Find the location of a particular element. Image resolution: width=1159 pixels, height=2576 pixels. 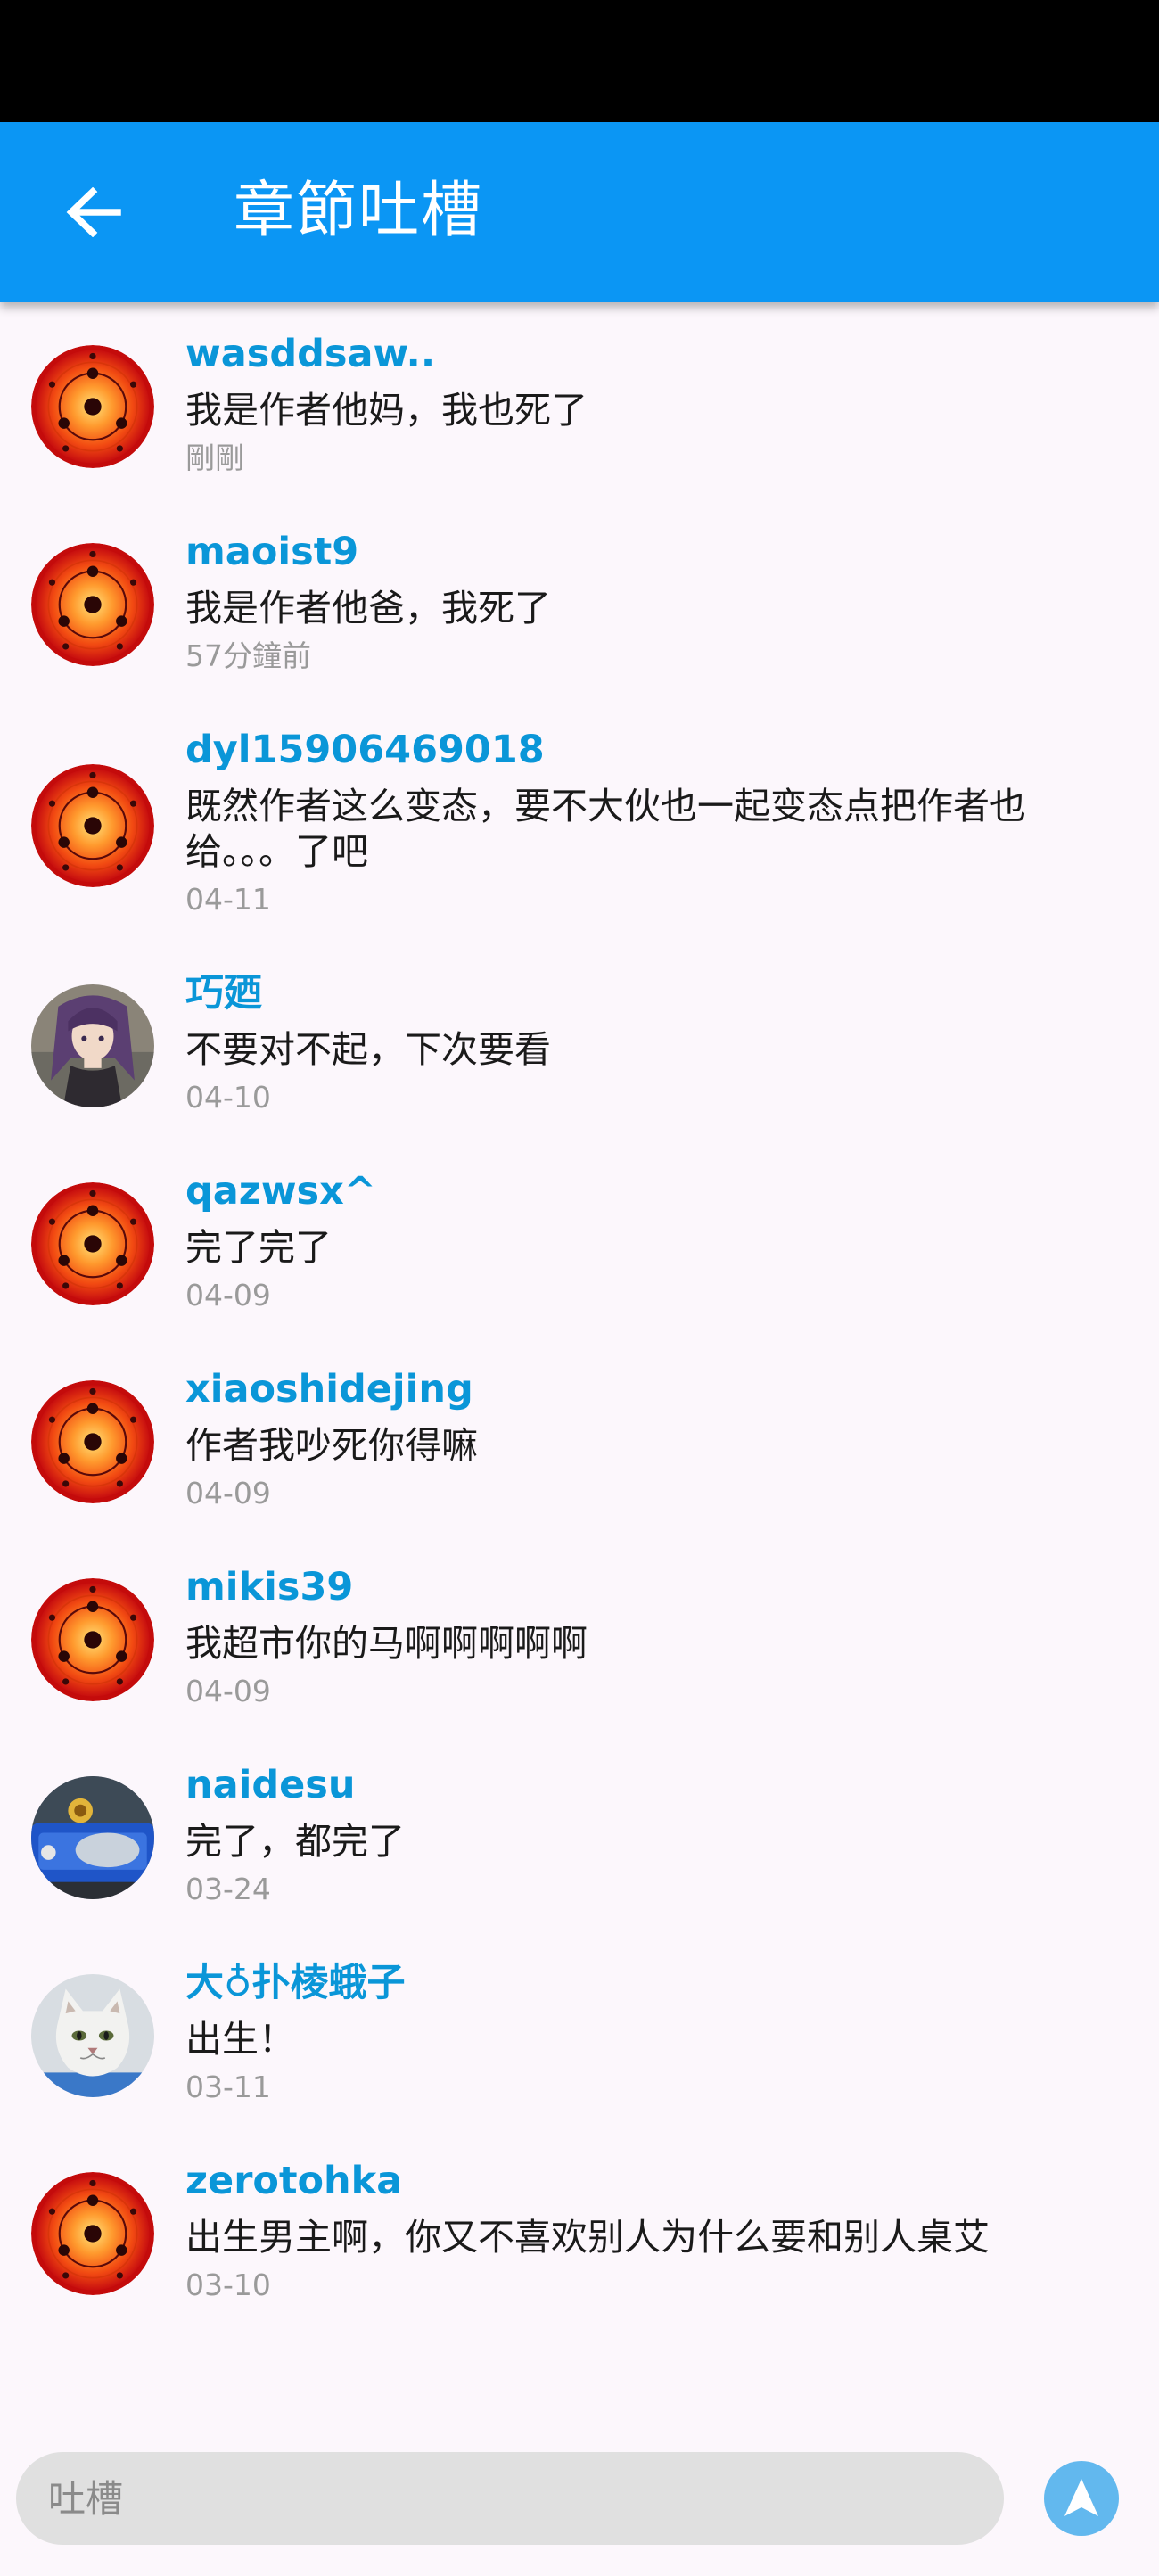

app-bar: 章節吐槽 is located at coordinates (579, 212).